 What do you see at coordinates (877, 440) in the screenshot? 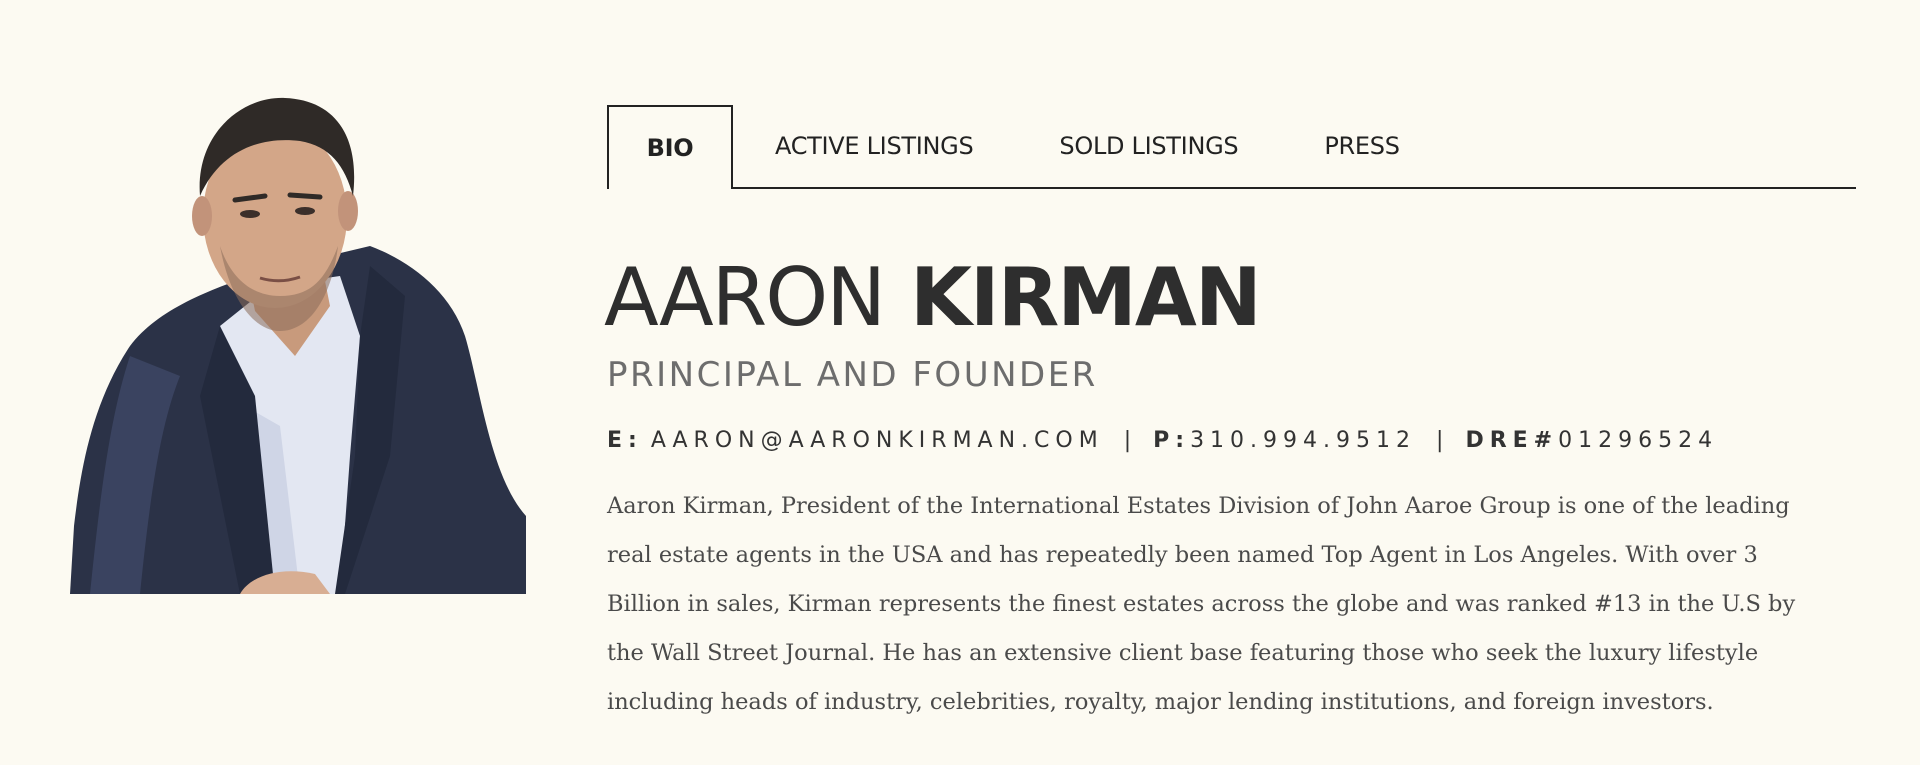
I see `email-link: AARON@AARONKIRMAN.COM` at bounding box center [877, 440].